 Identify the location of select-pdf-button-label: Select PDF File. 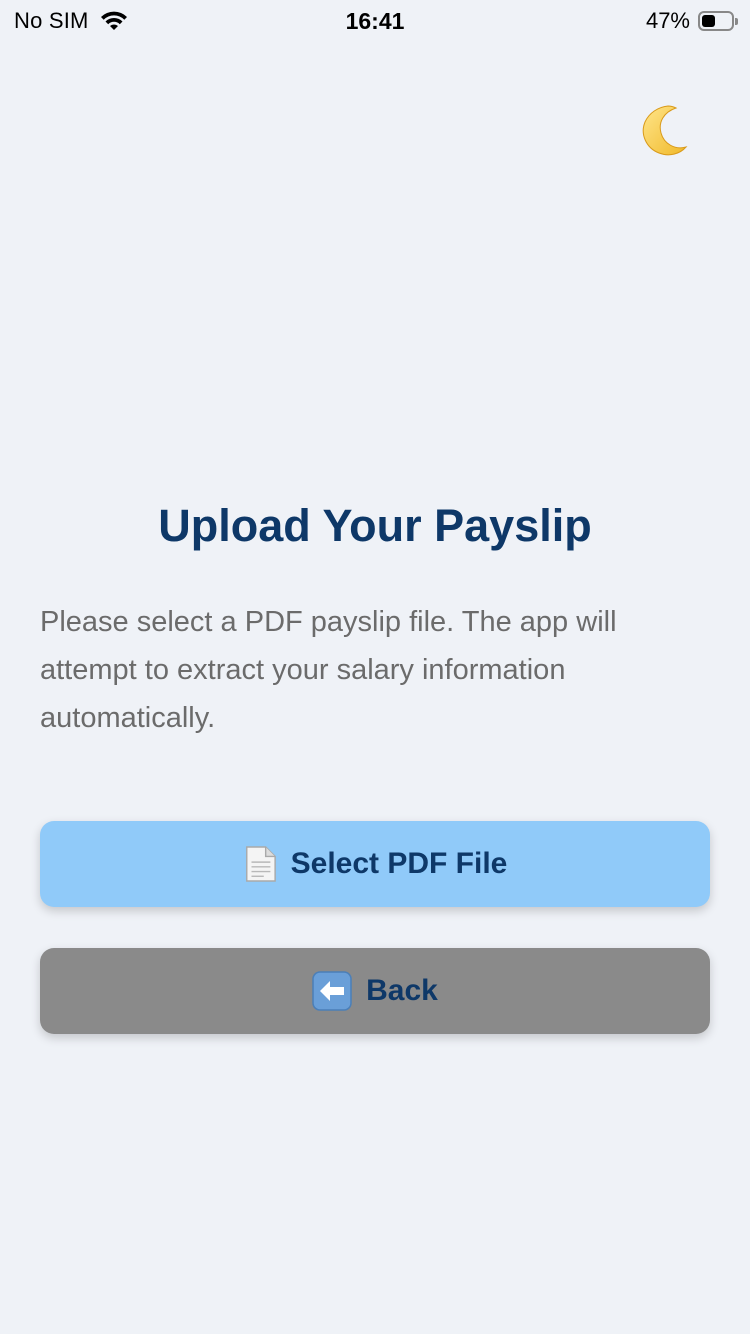
(399, 863).